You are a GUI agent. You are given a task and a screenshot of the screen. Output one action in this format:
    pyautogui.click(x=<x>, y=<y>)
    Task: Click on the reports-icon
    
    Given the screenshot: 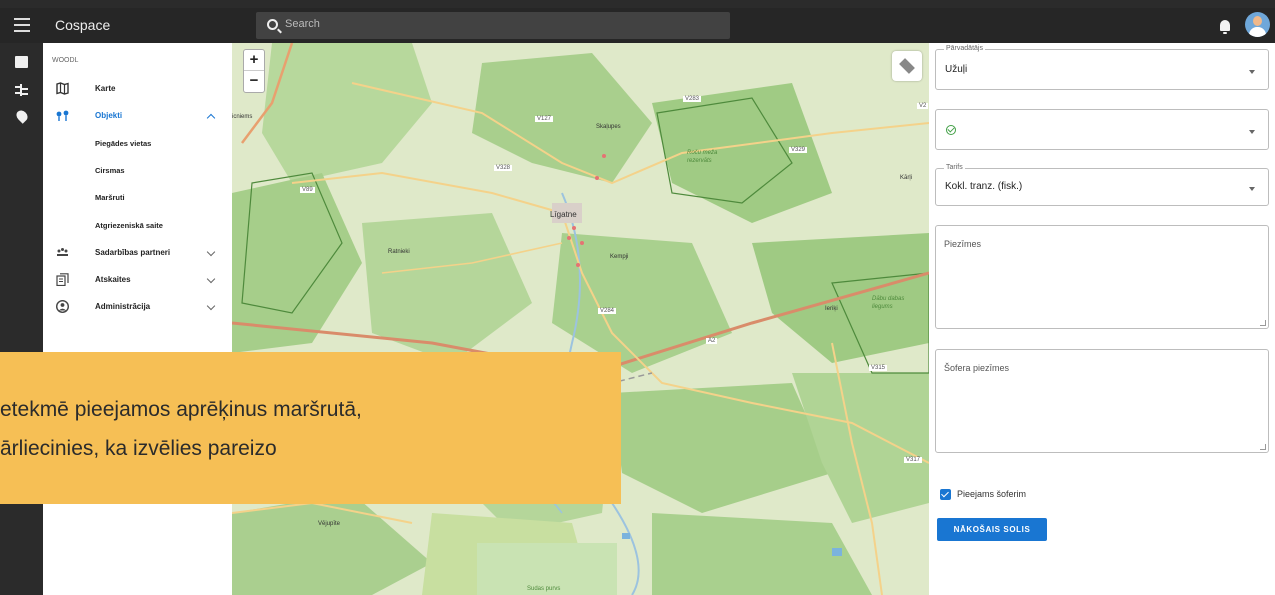 What is the action you would take?
    pyautogui.click(x=62, y=279)
    